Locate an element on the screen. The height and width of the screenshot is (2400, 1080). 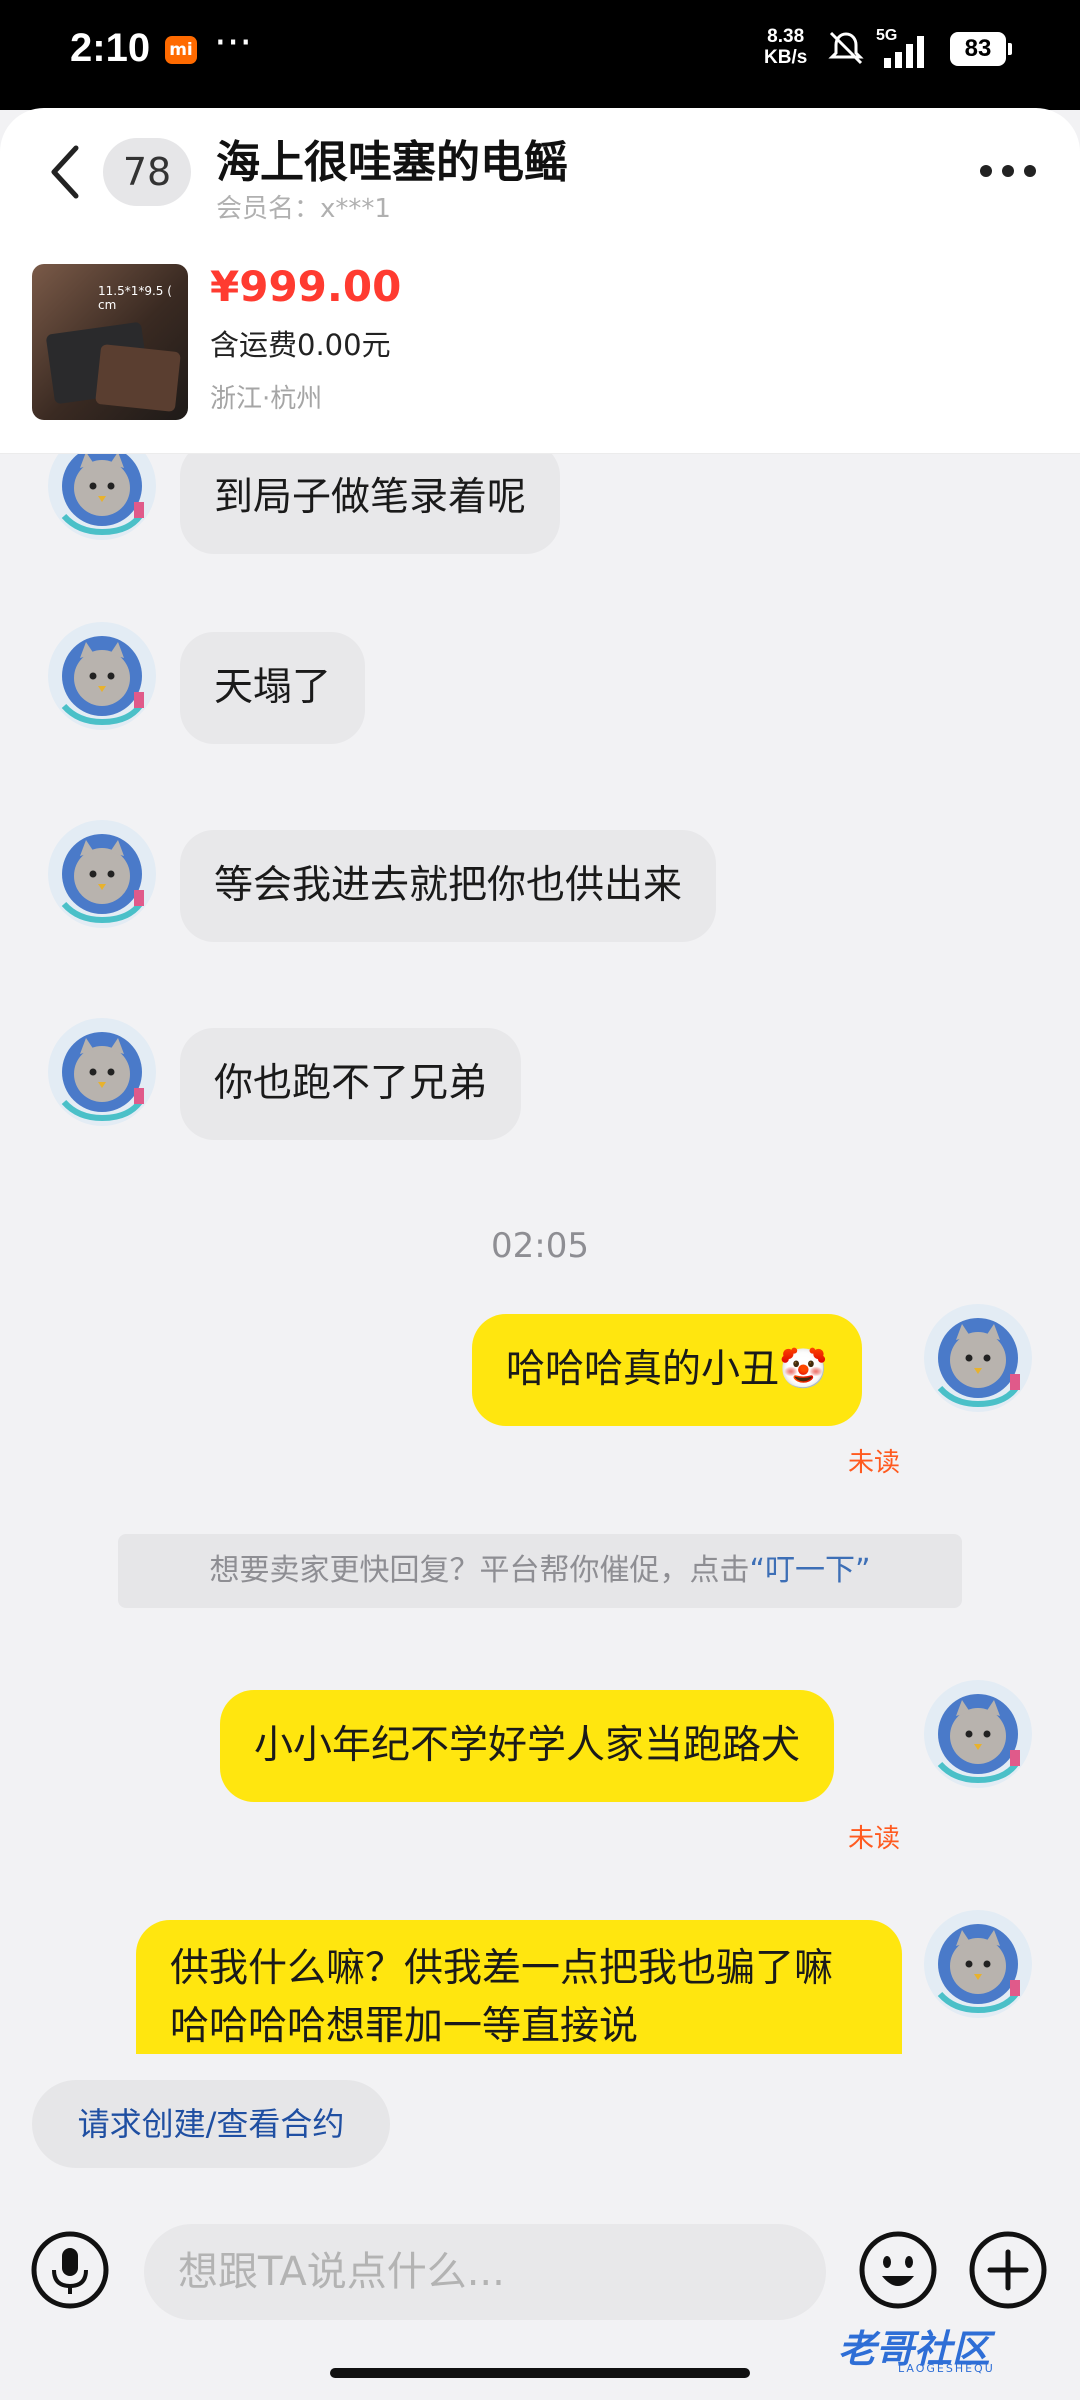
incoming-message-bubble: 天塌了 is located at coordinates (273, 688).